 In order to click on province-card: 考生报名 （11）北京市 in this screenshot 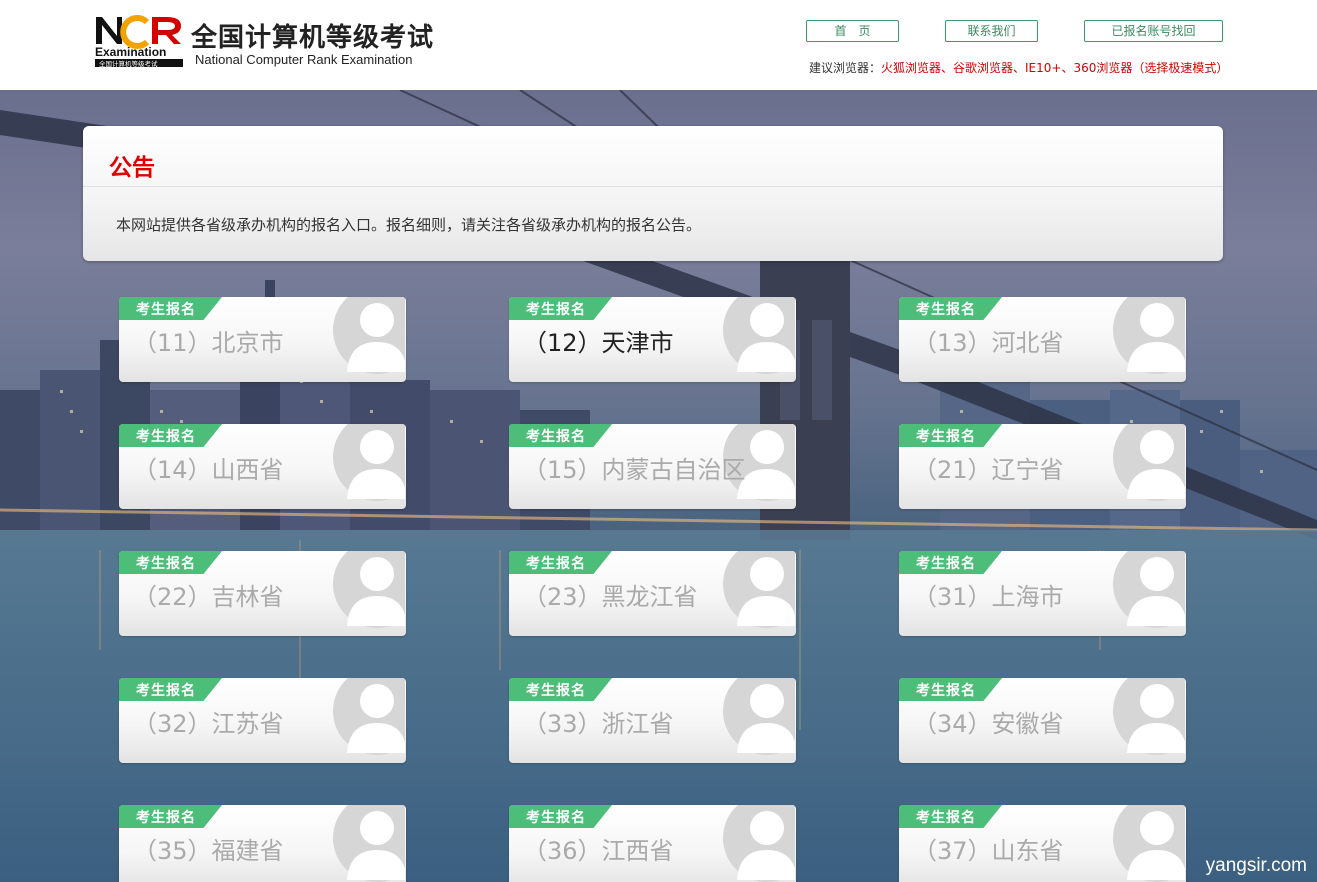, I will do `click(262, 339)`.